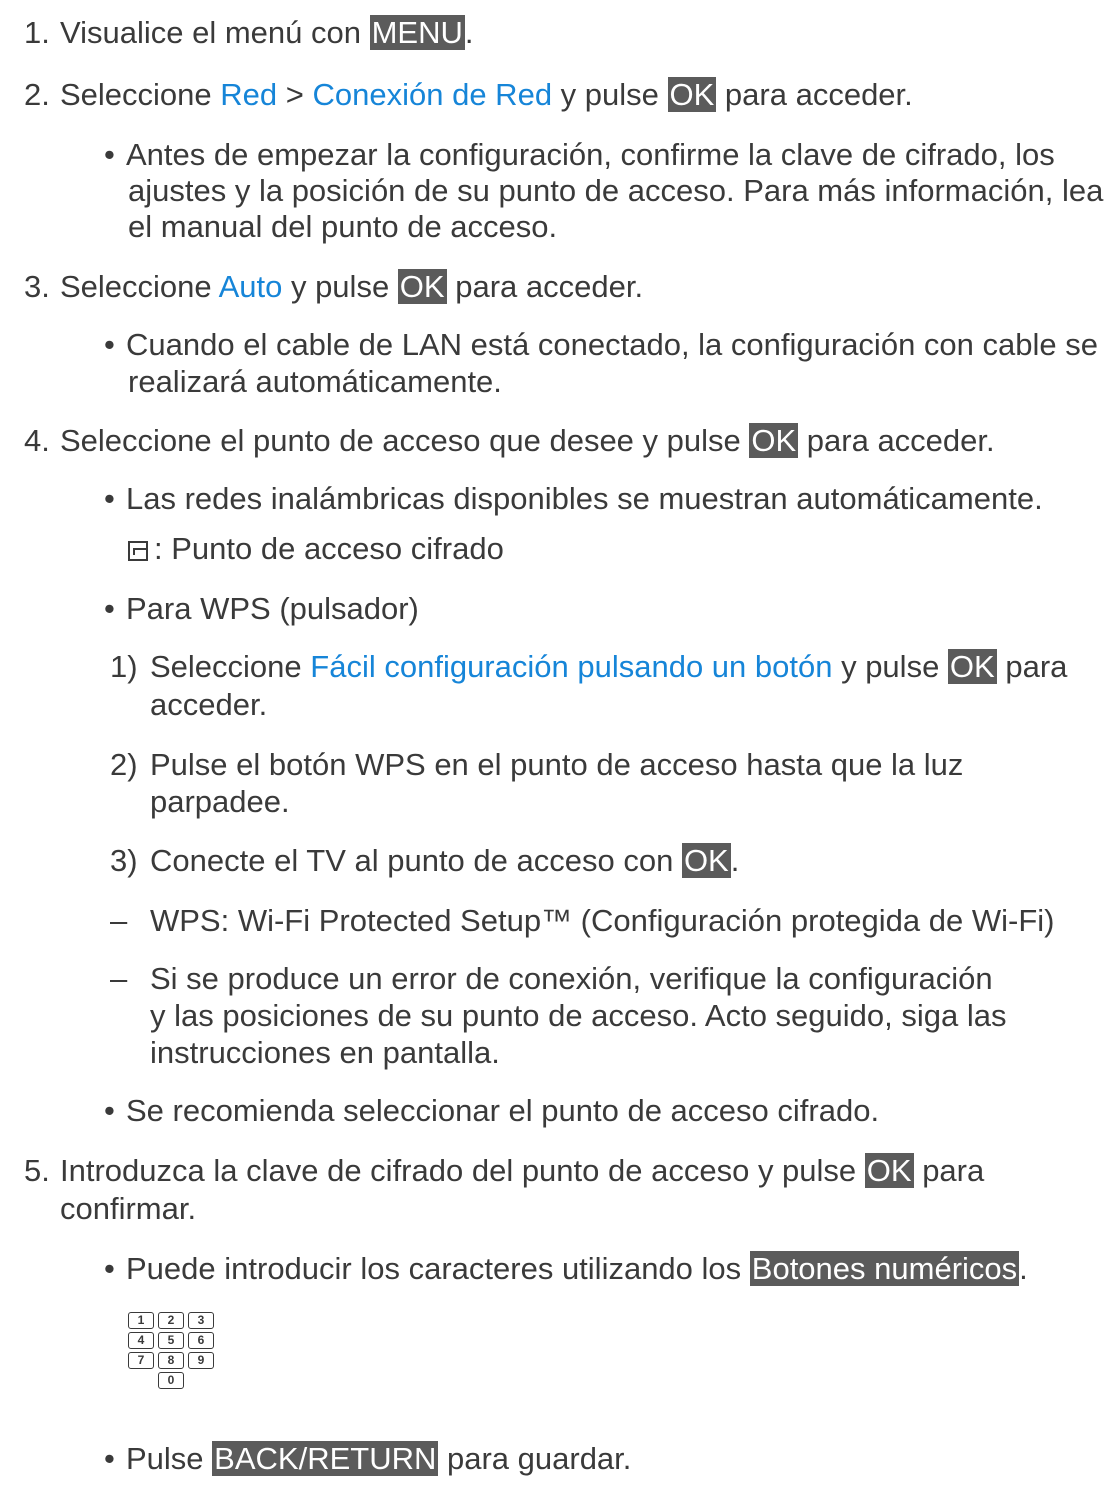  Describe the element at coordinates (171, 1340) in the screenshot. I see `numpad-key-5: 5` at that location.